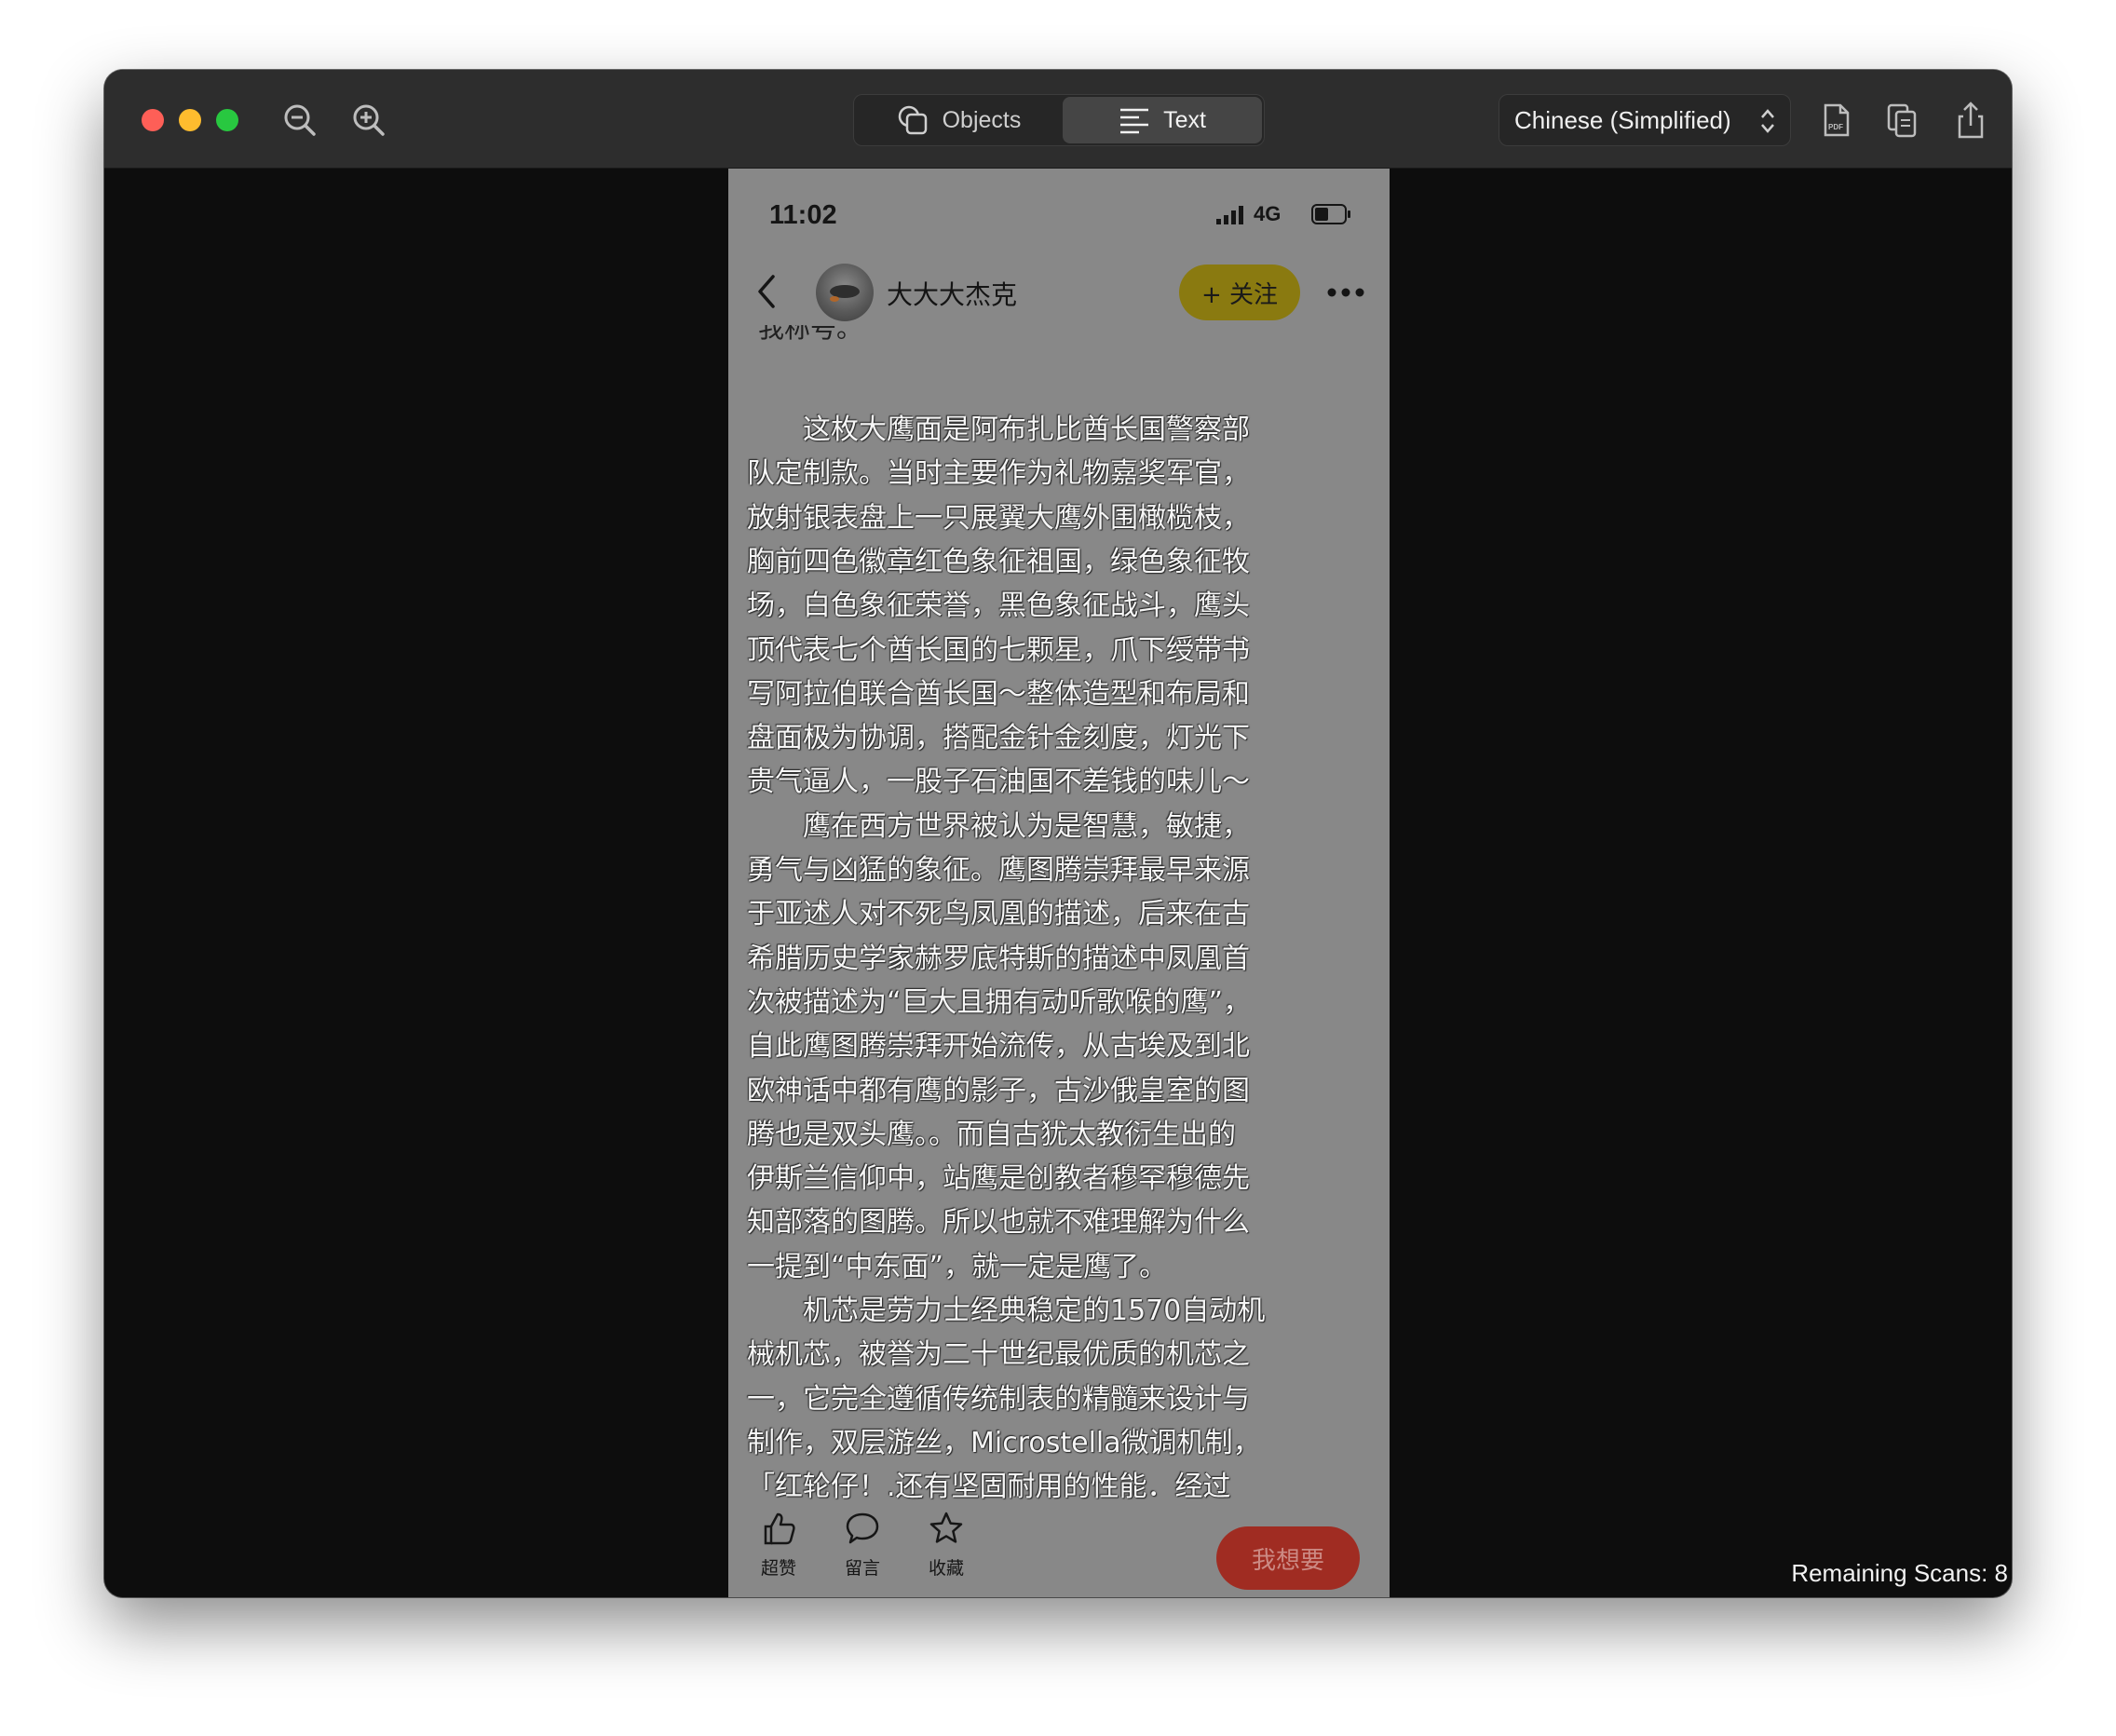 Image resolution: width=2116 pixels, height=1736 pixels. I want to click on text-line: 盘面极为协调，搭配金针金刻度，灯光下, so click(1068, 738).